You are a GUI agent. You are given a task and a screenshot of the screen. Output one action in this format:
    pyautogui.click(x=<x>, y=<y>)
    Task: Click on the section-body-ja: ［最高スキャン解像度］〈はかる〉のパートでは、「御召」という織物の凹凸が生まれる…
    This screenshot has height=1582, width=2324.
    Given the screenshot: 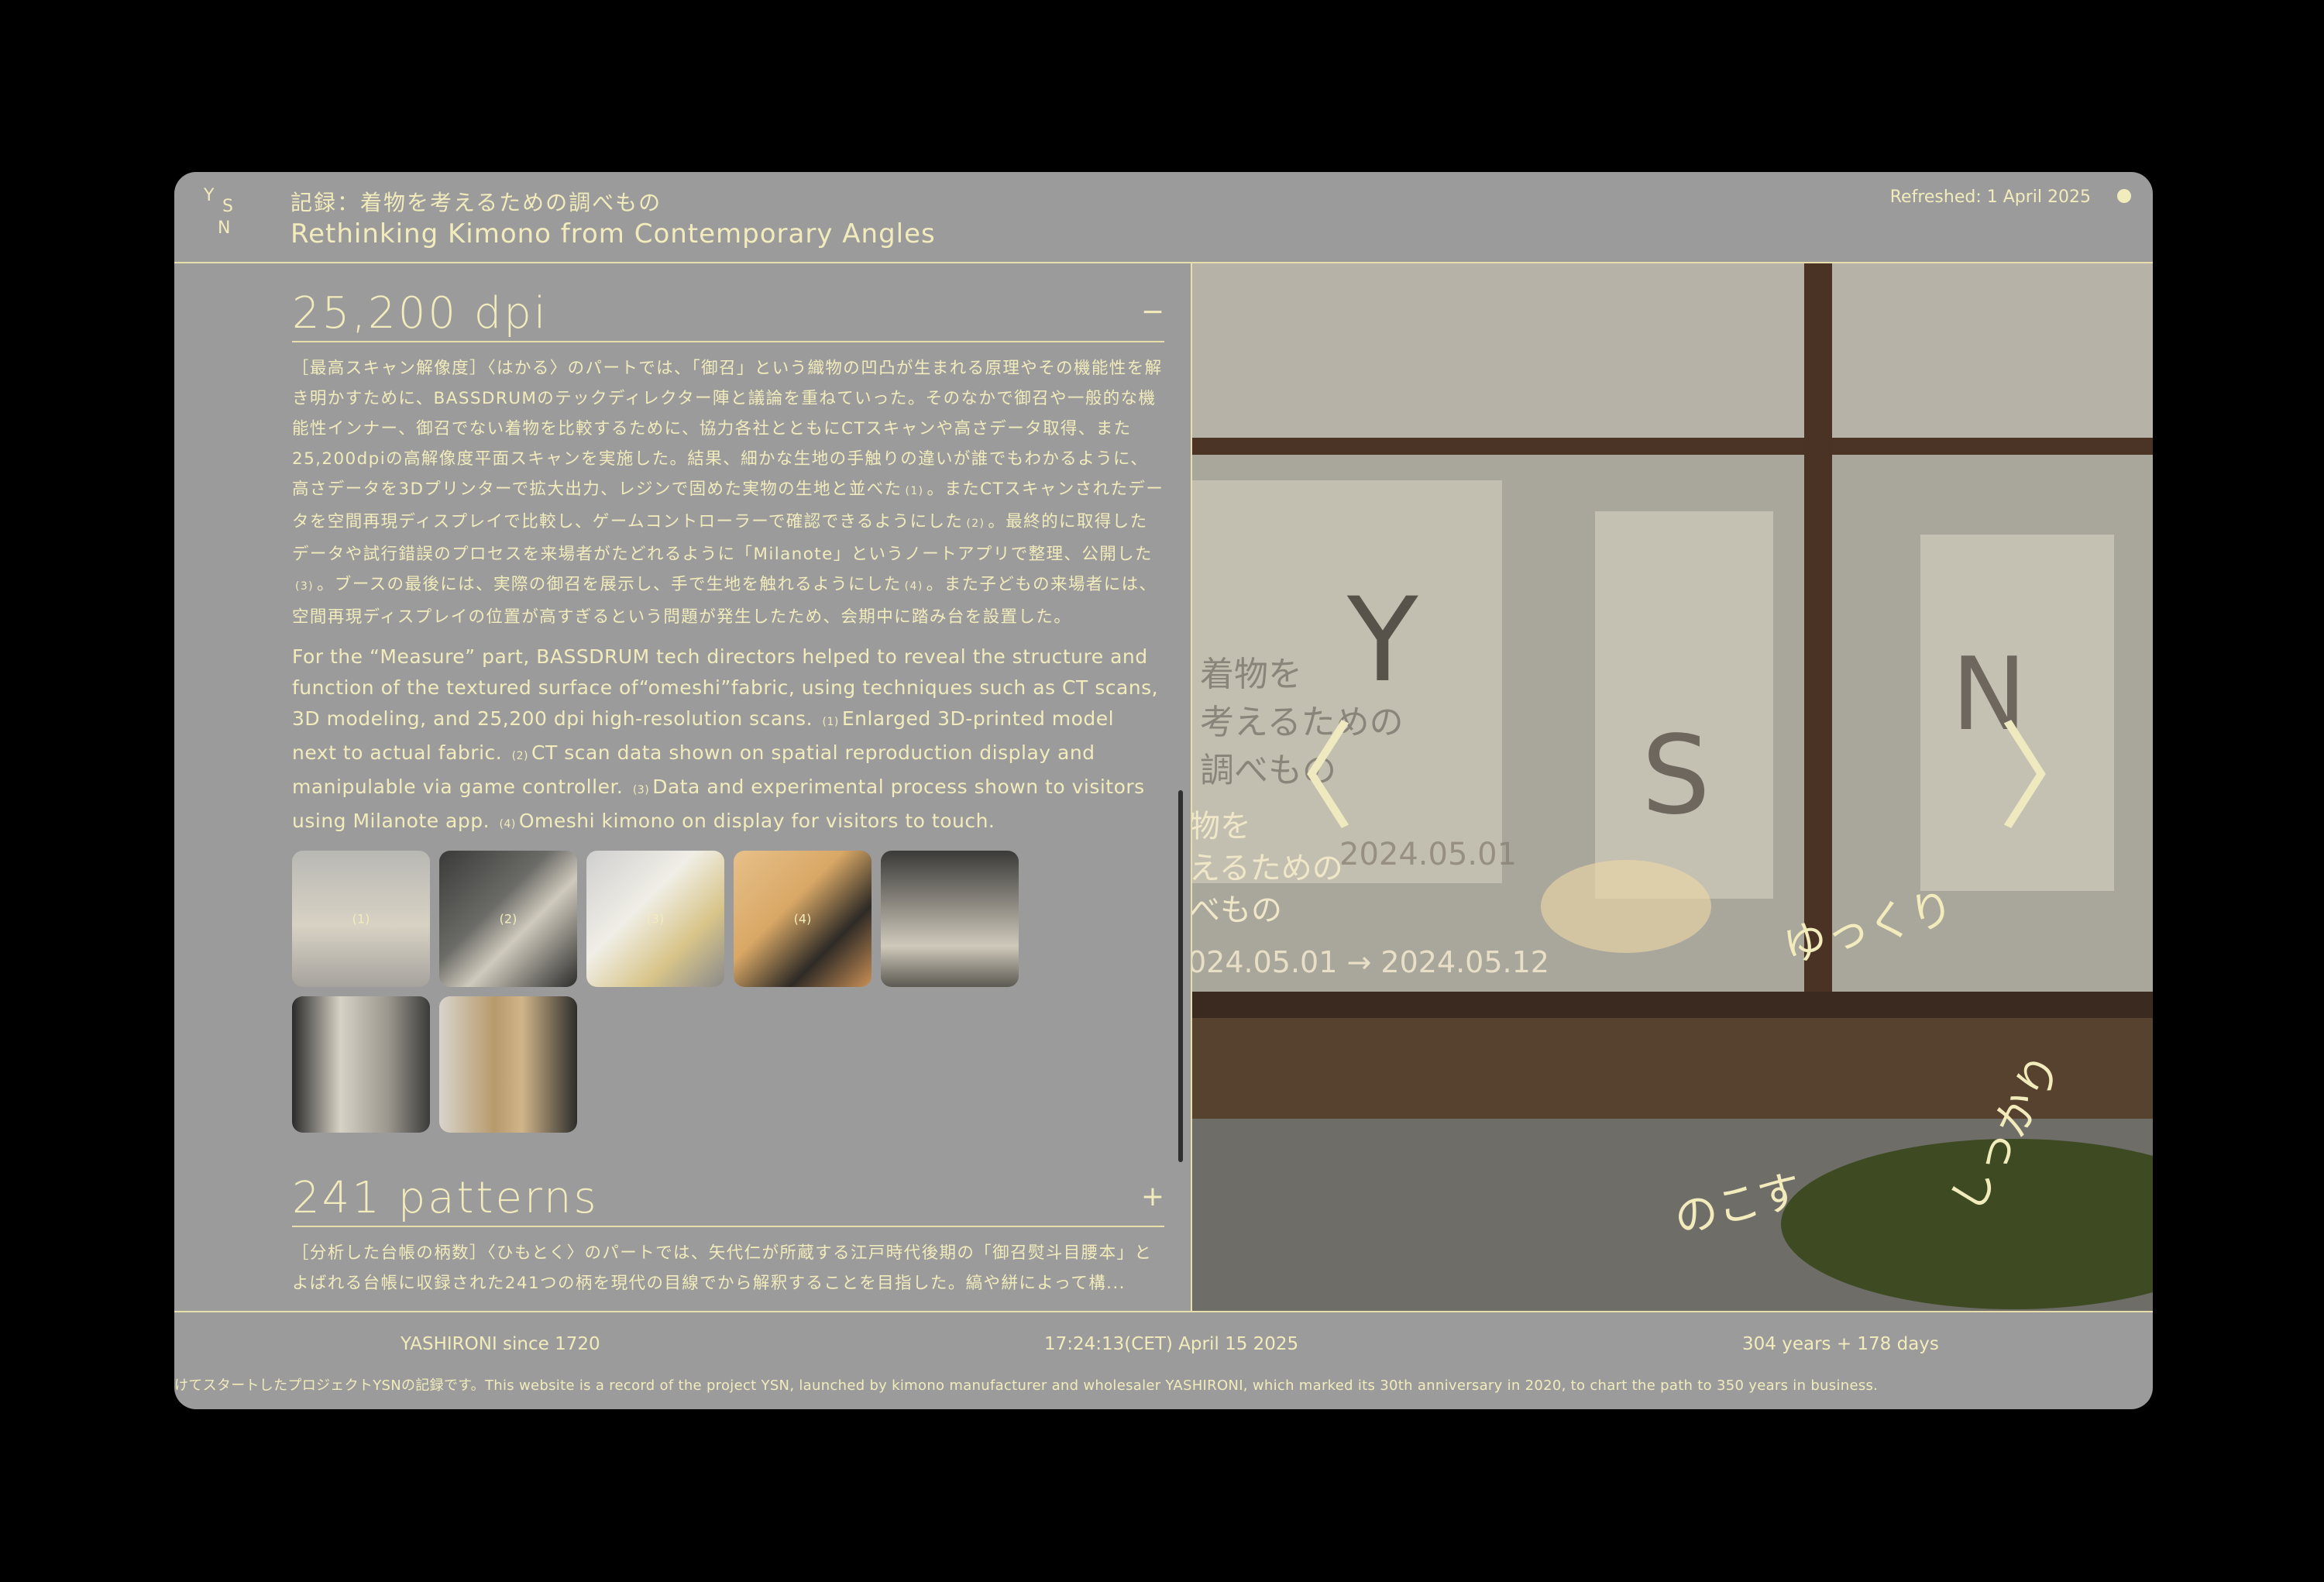 What is the action you would take?
    pyautogui.click(x=728, y=492)
    